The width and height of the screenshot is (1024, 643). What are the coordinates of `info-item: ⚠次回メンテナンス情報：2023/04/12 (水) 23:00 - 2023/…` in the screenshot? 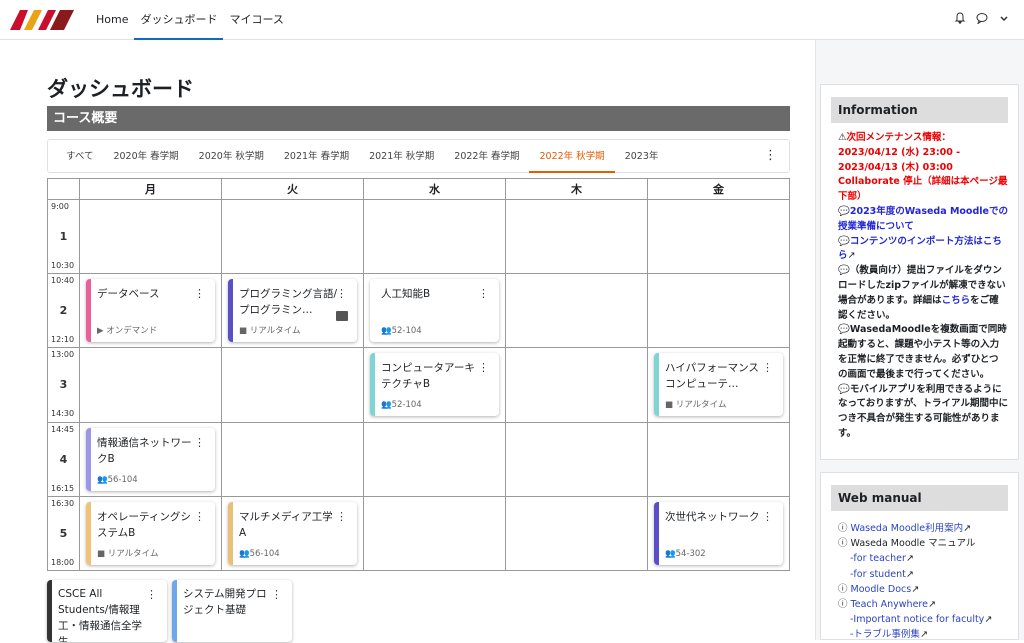 It's located at (923, 167).